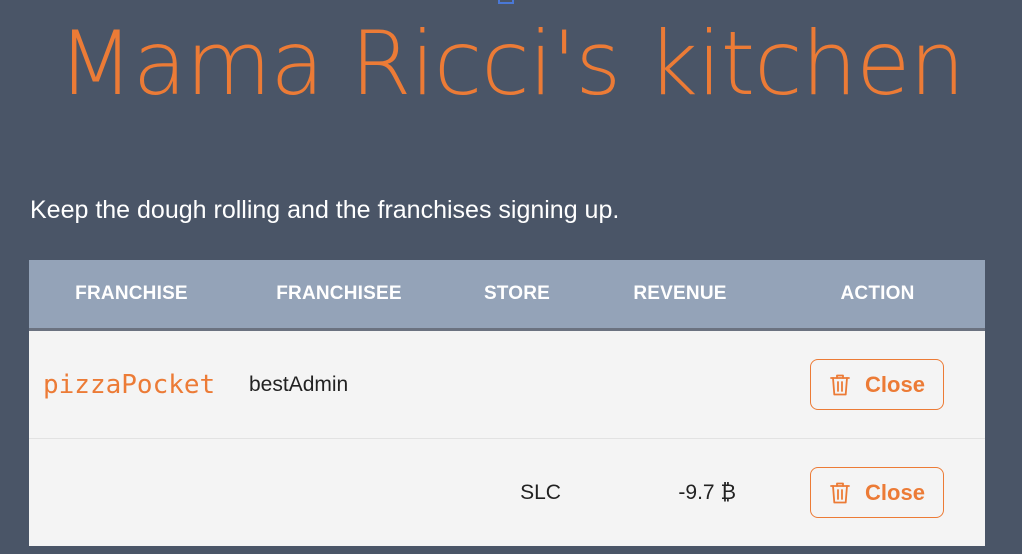  What do you see at coordinates (506, 2) in the screenshot?
I see `focus-marker` at bounding box center [506, 2].